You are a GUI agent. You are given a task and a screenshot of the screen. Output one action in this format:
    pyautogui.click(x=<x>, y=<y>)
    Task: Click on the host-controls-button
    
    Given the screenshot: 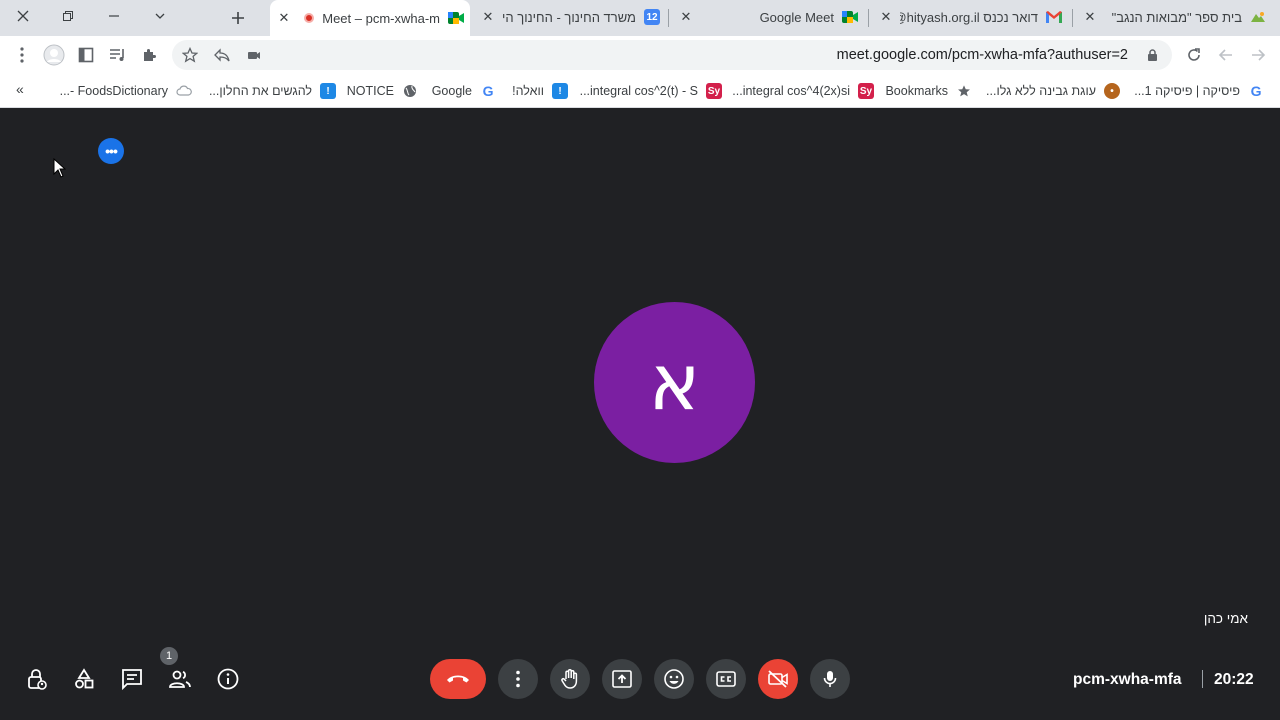 What is the action you would take?
    pyautogui.click(x=36, y=679)
    